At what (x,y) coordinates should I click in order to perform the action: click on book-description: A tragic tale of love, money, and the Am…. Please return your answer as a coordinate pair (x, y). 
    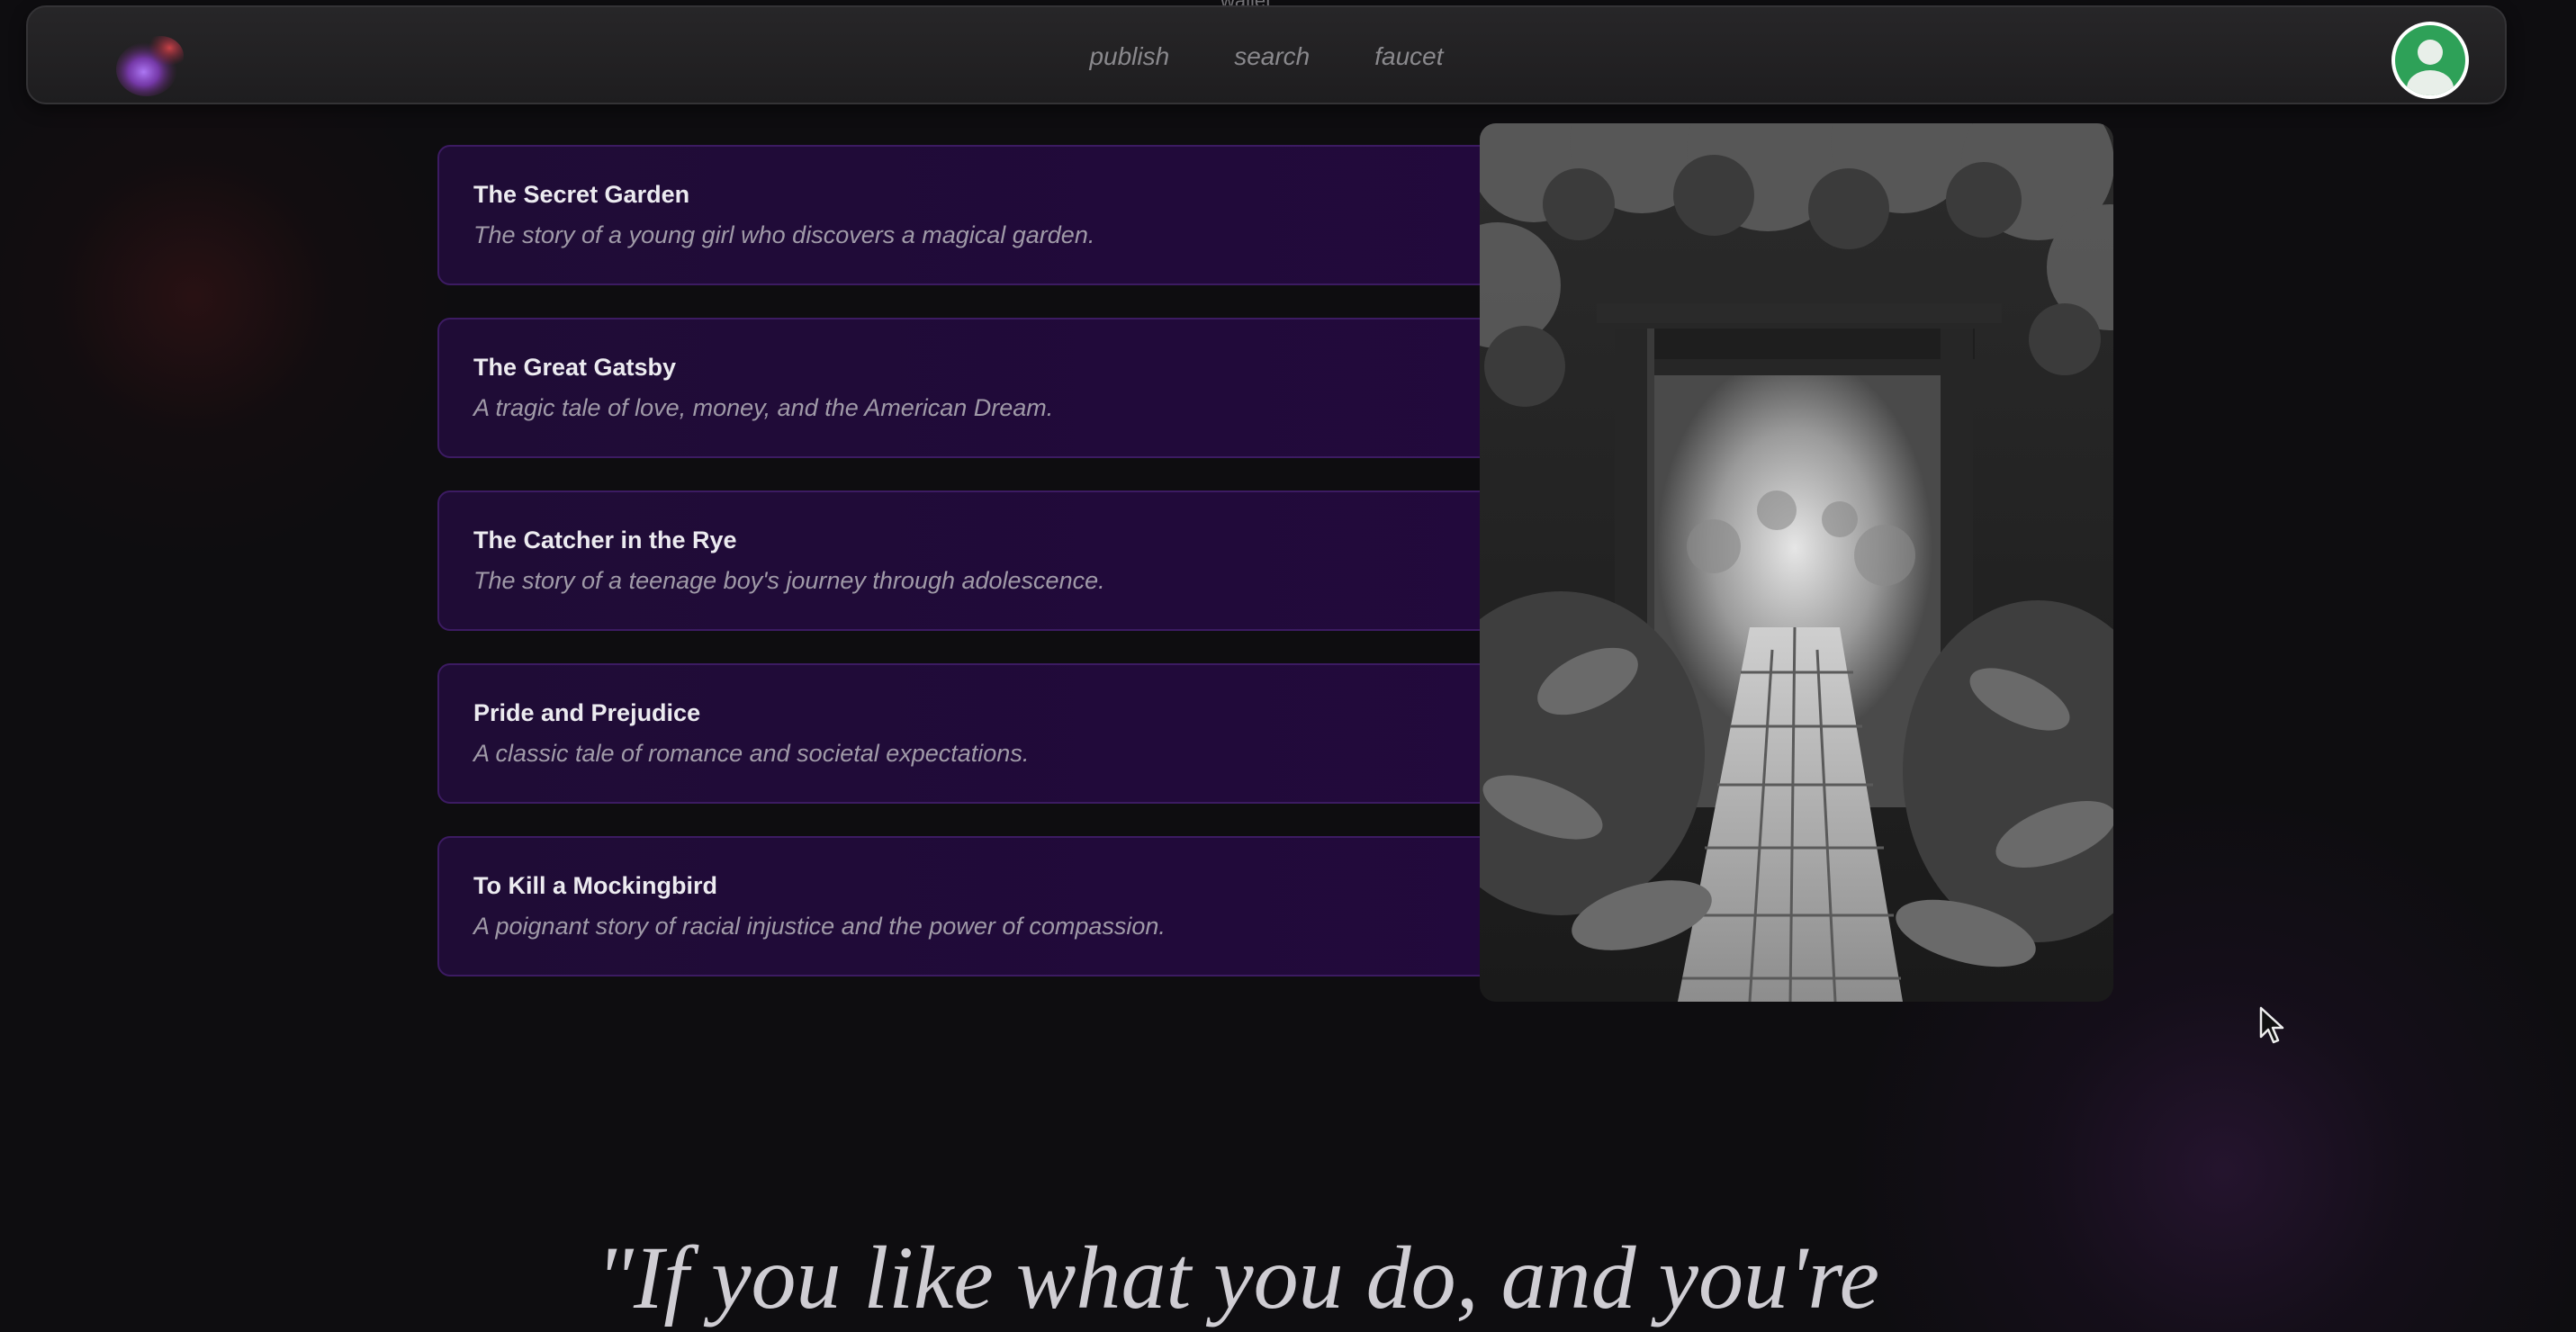
    Looking at the image, I should click on (763, 407).